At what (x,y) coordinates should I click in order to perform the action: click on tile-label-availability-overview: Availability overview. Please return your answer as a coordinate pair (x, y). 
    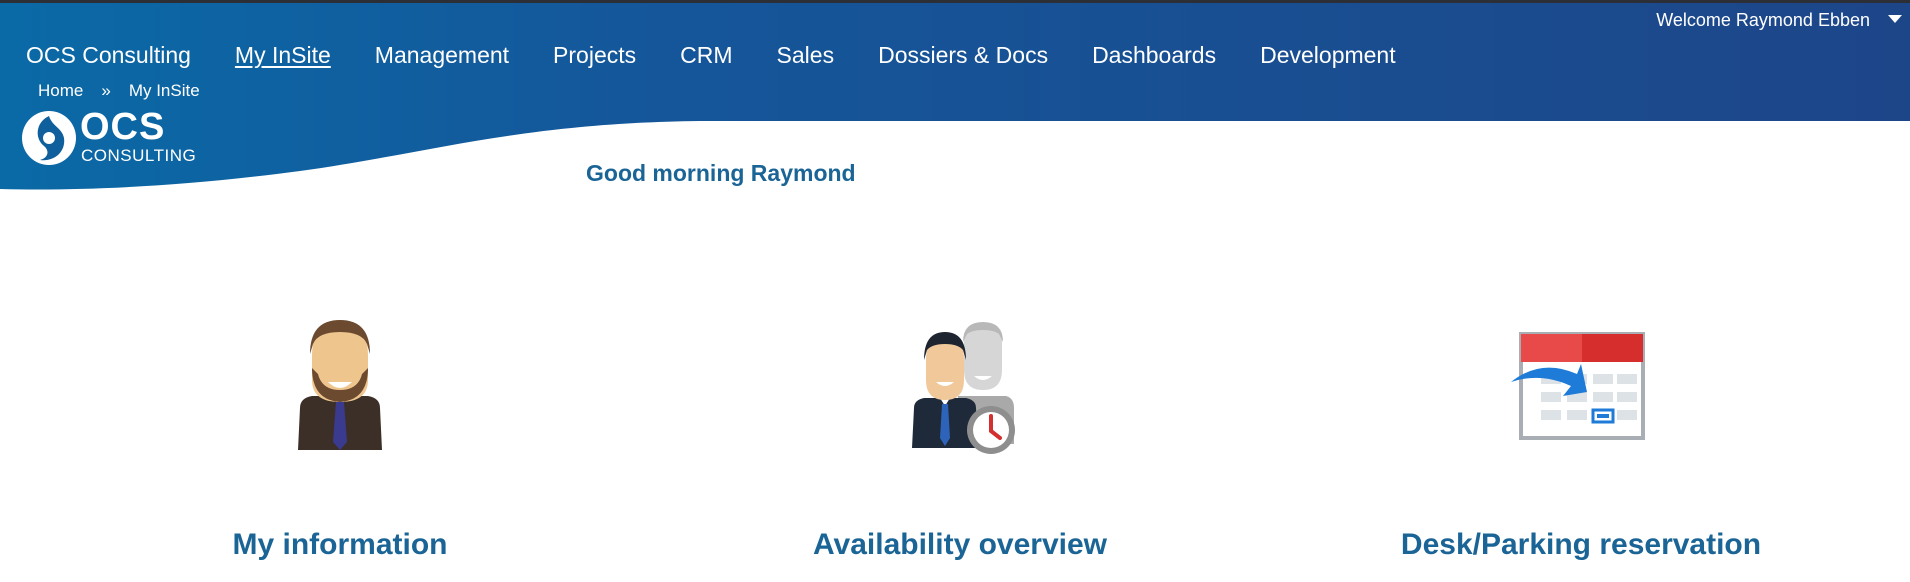
    Looking at the image, I should click on (960, 544).